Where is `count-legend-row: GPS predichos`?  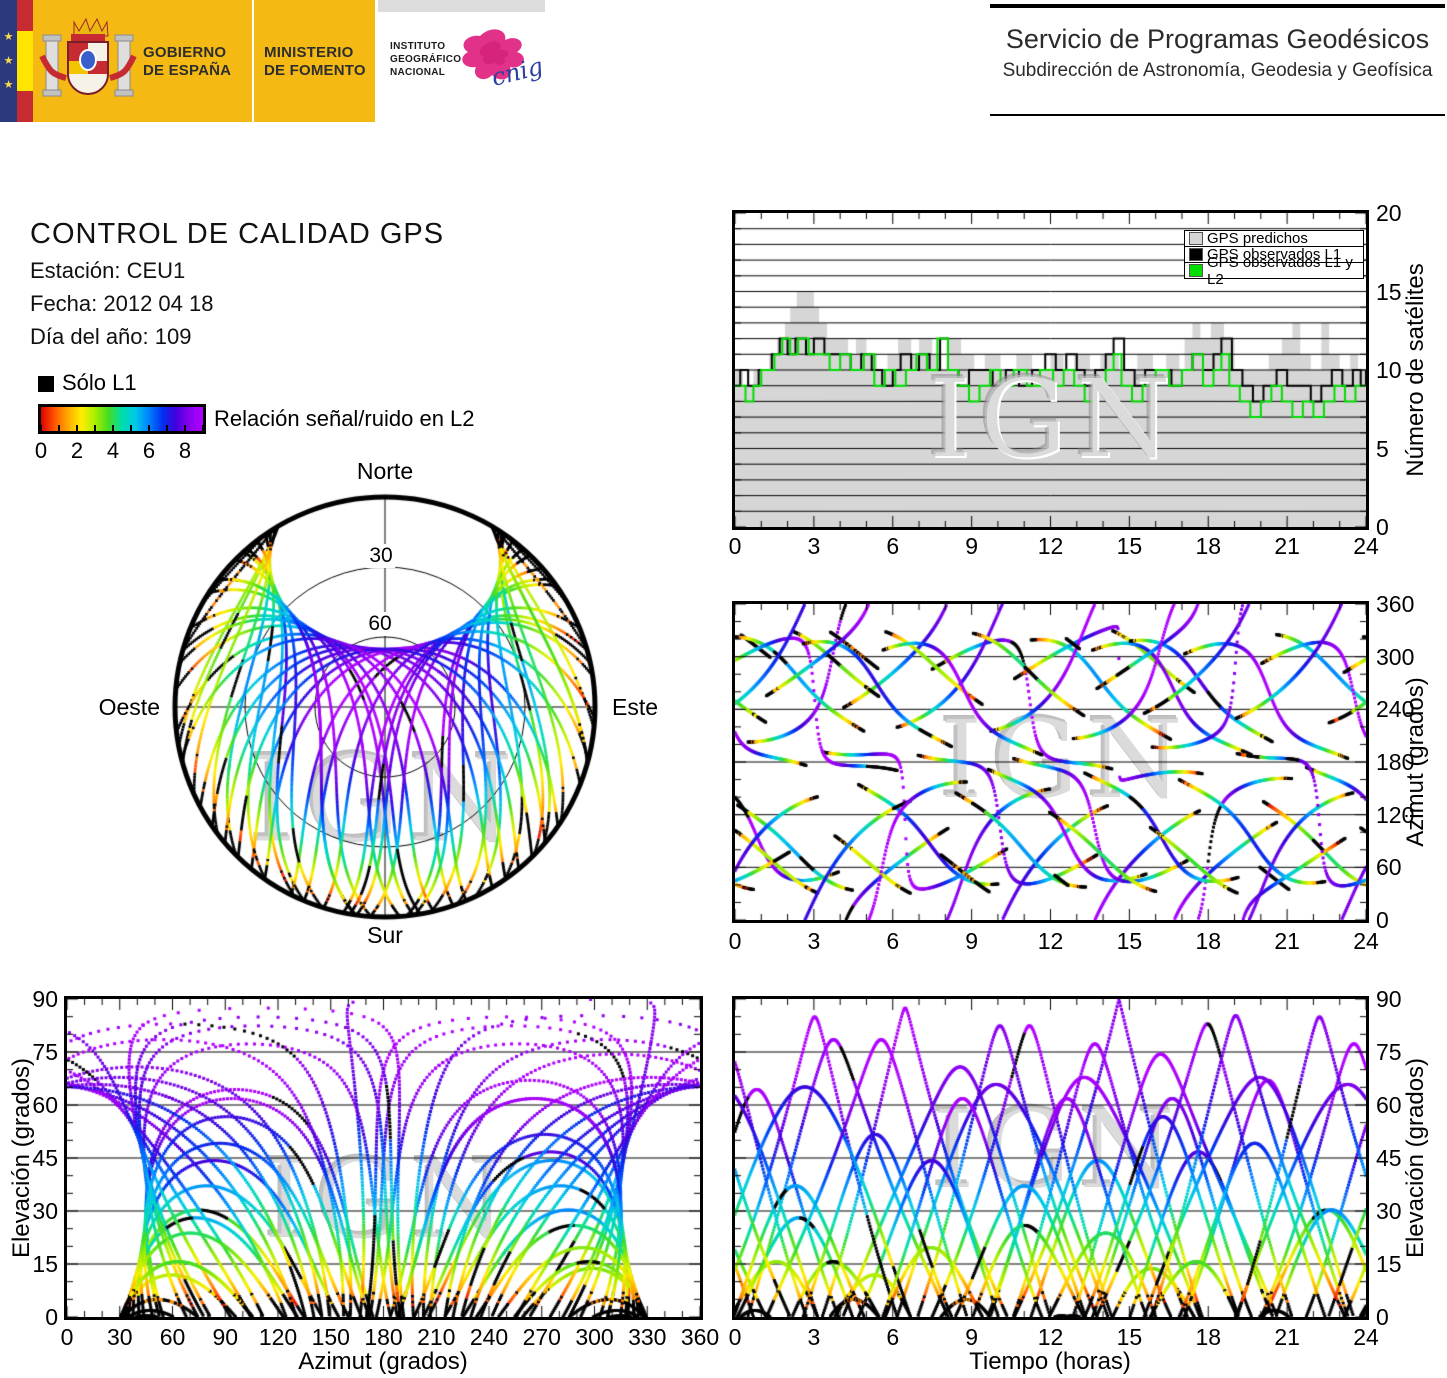 count-legend-row: GPS predichos is located at coordinates (1274, 238).